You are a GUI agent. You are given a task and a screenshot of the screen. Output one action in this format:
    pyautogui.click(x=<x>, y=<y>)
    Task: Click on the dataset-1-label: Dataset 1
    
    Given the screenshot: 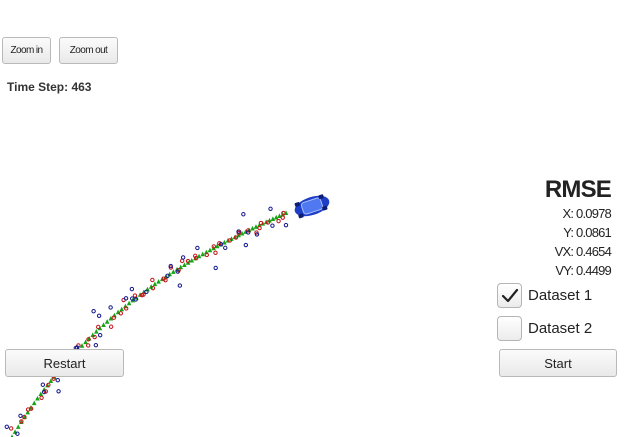 What is the action you would take?
    pyautogui.click(x=560, y=295)
    